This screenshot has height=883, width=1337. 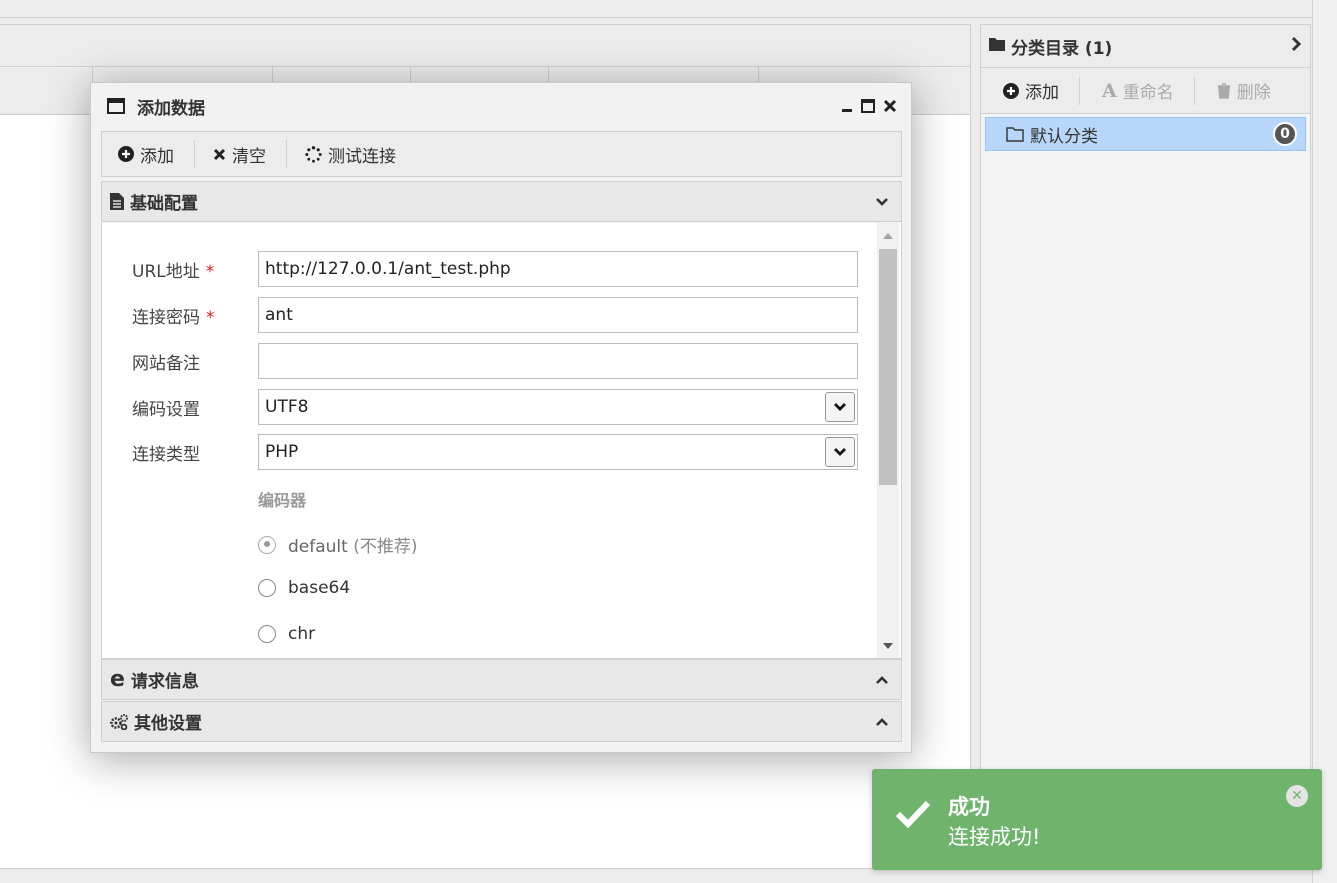 I want to click on encoding-label: 编码设置, so click(x=166, y=409).